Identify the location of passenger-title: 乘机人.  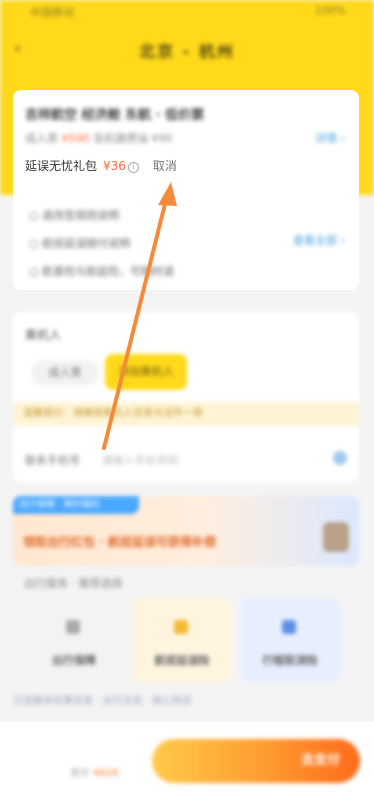
(43, 335).